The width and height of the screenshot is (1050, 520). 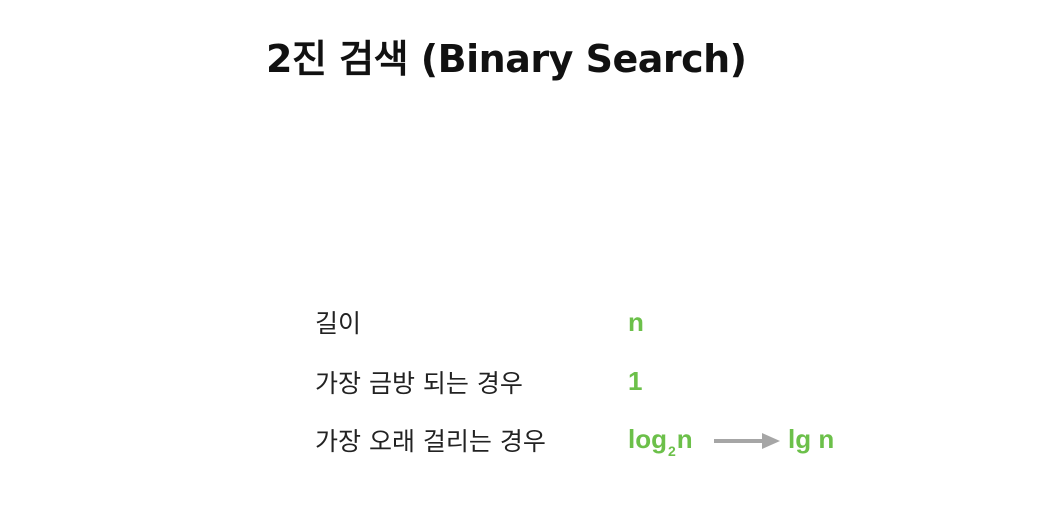 I want to click on row-label-worst-case: 가장 오래 걸리는 경우, so click(x=430, y=441).